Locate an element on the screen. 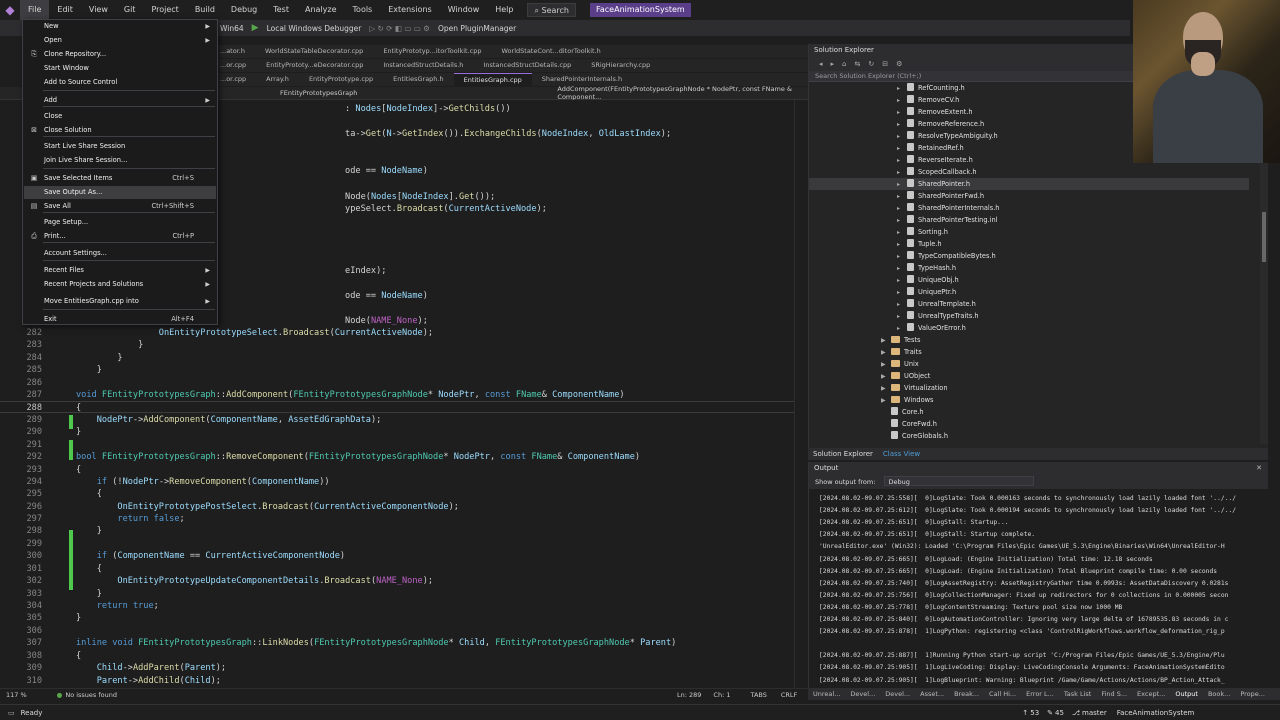  menu-edit: Edit is located at coordinates (65, 10).